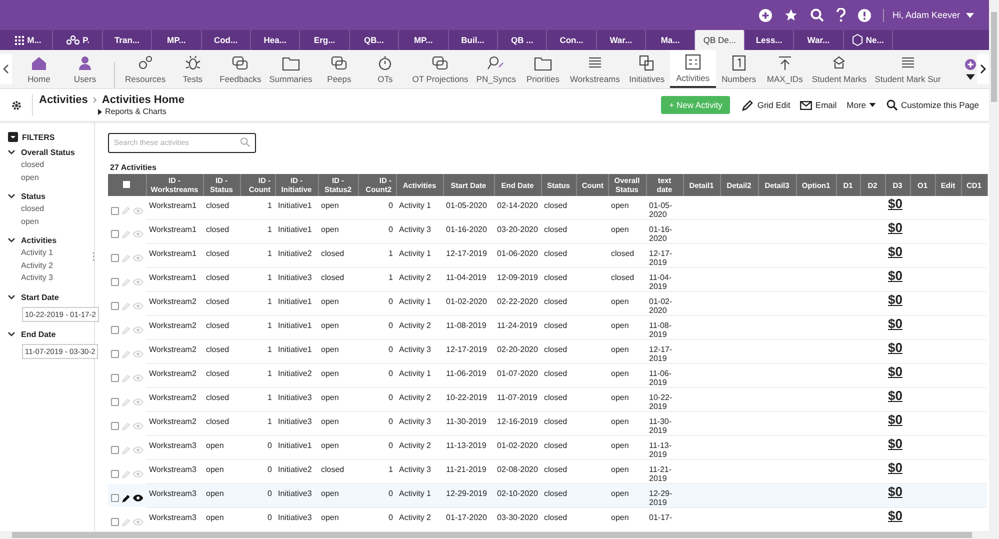 The width and height of the screenshot is (999, 539). I want to click on table-cell: Workstream2, so click(172, 325).